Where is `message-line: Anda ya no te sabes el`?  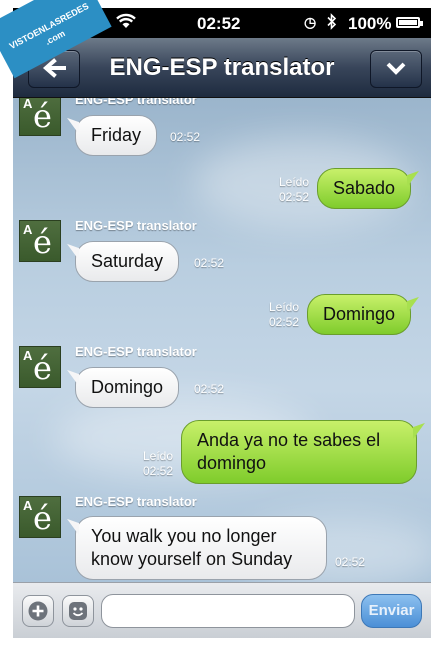 message-line: Anda ya no te sabes el is located at coordinates (289, 440).